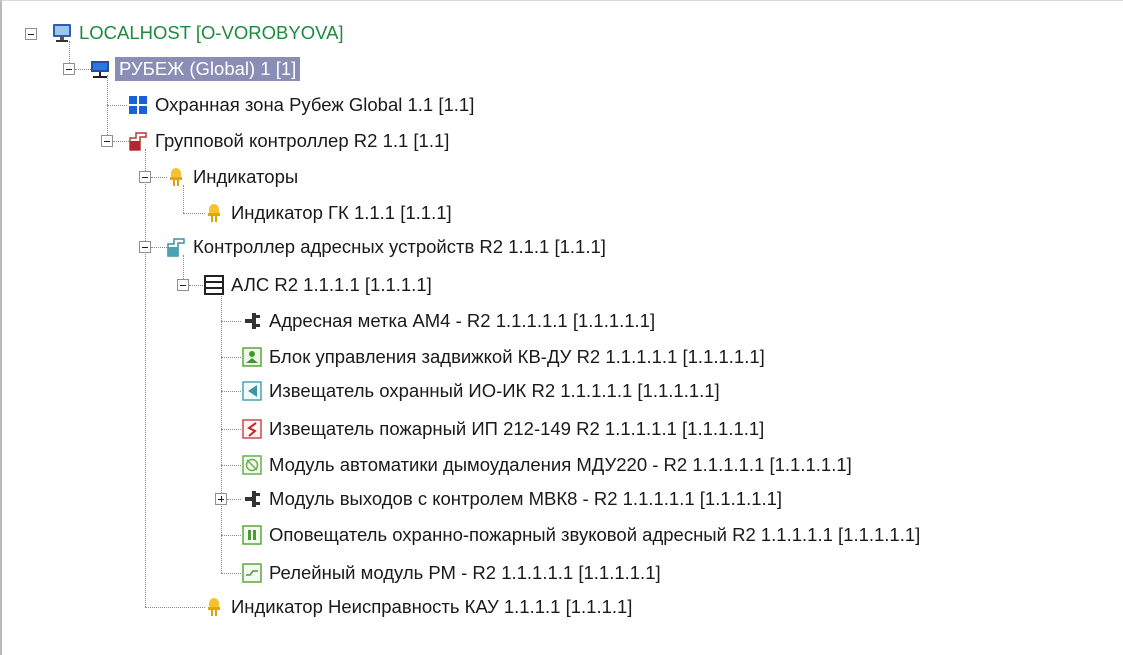 This screenshot has width=1123, height=655. Describe the element at coordinates (252, 321) in the screenshot. I see `address-tag-icon` at that location.